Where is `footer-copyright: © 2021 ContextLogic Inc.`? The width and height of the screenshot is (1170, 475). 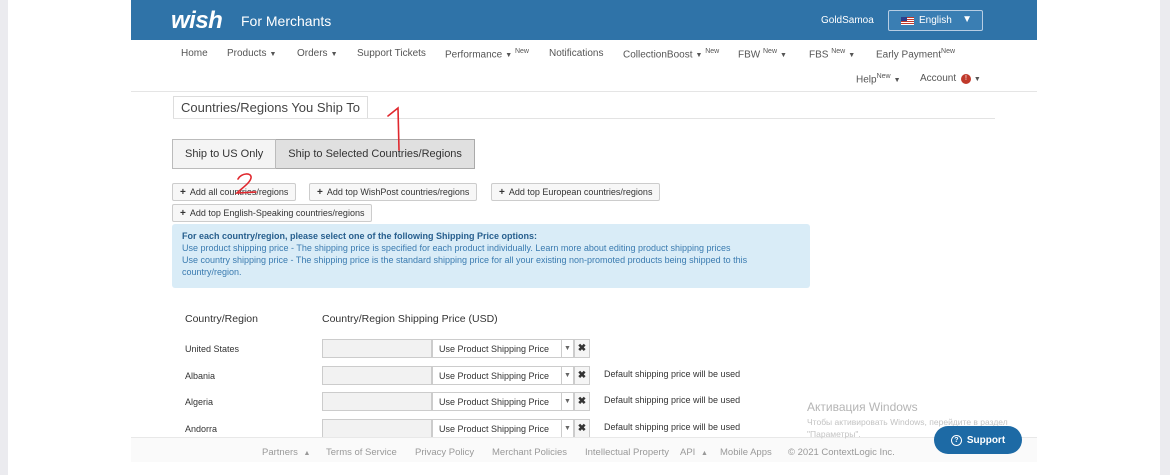 footer-copyright: © 2021 ContextLogic Inc. is located at coordinates (841, 452).